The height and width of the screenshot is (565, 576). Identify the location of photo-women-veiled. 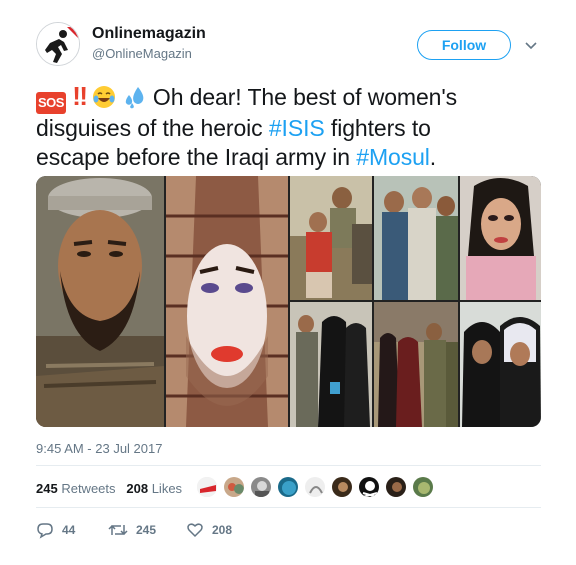
(331, 364).